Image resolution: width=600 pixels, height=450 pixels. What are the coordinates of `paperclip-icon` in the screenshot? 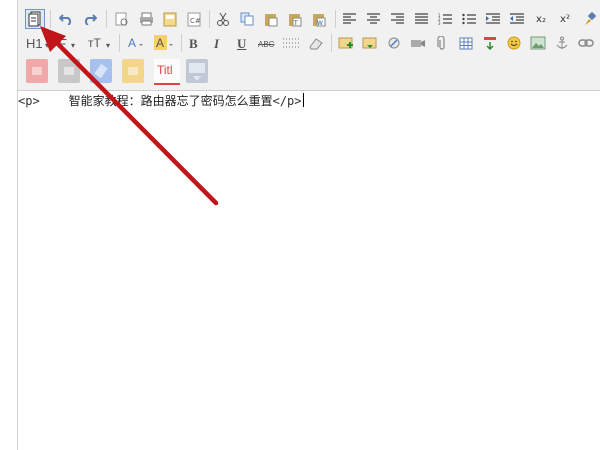 It's located at (441, 42).